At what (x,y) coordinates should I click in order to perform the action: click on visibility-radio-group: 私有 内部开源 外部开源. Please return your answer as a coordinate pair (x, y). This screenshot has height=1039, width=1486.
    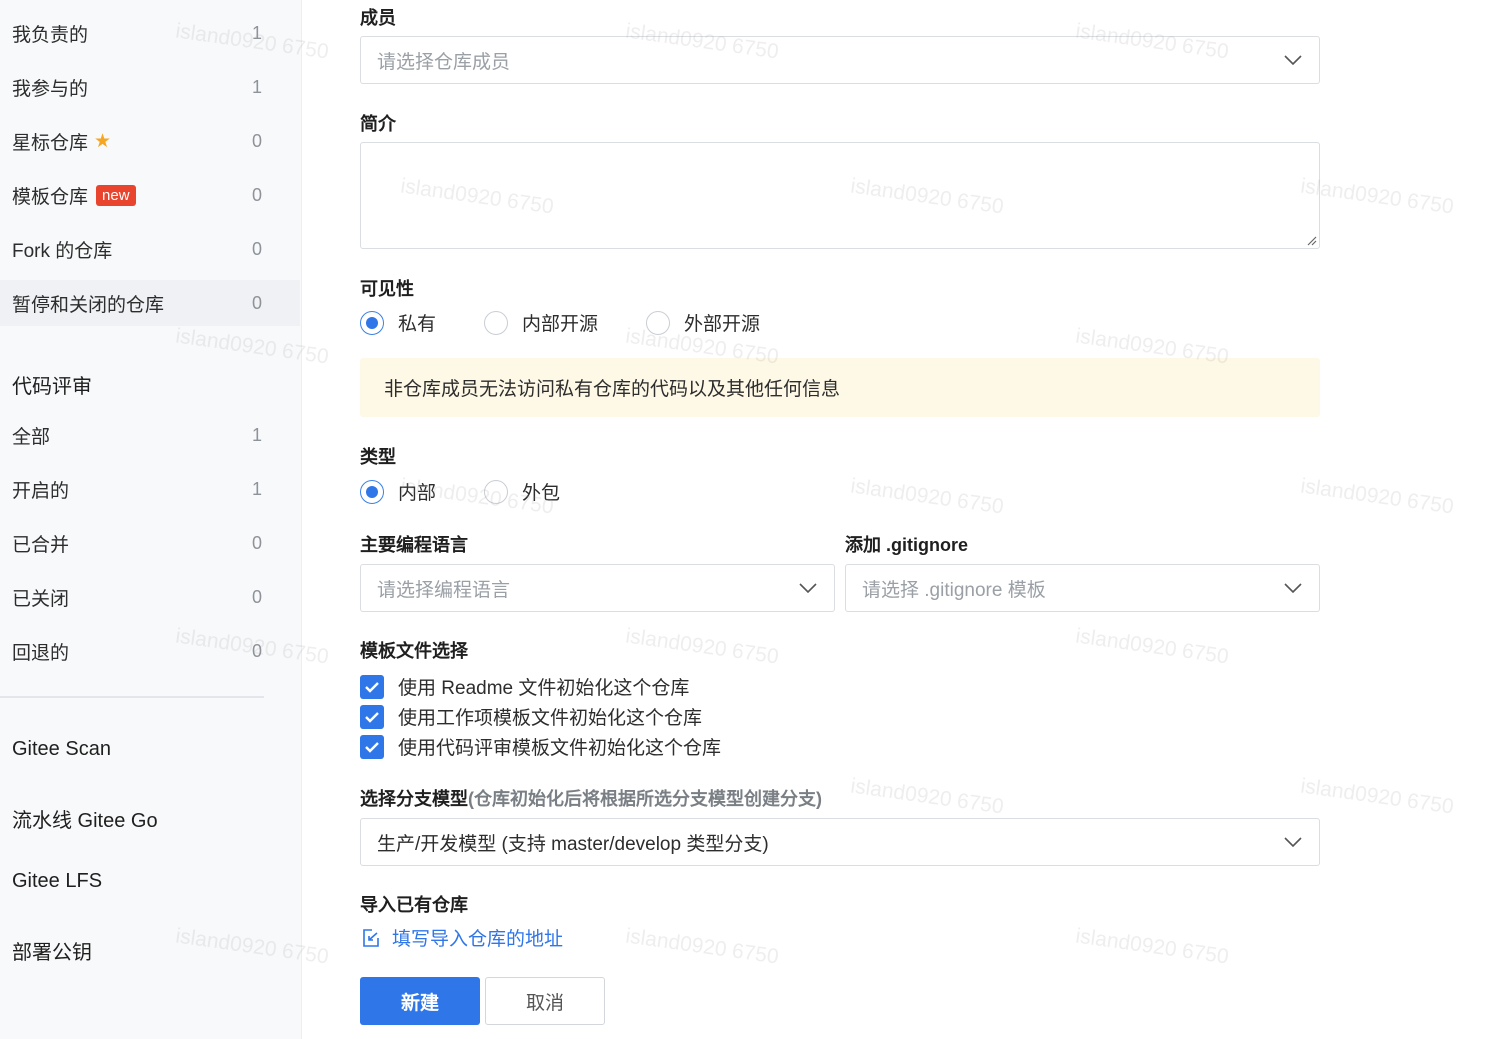
    Looking at the image, I should click on (584, 322).